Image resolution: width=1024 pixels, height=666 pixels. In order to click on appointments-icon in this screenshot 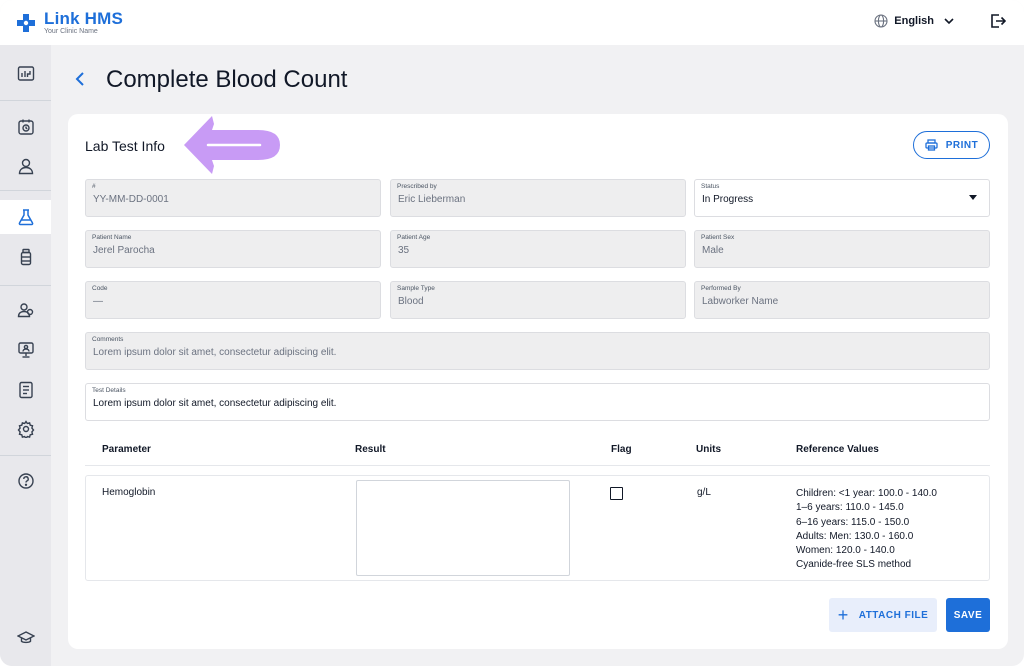, I will do `click(25, 127)`.